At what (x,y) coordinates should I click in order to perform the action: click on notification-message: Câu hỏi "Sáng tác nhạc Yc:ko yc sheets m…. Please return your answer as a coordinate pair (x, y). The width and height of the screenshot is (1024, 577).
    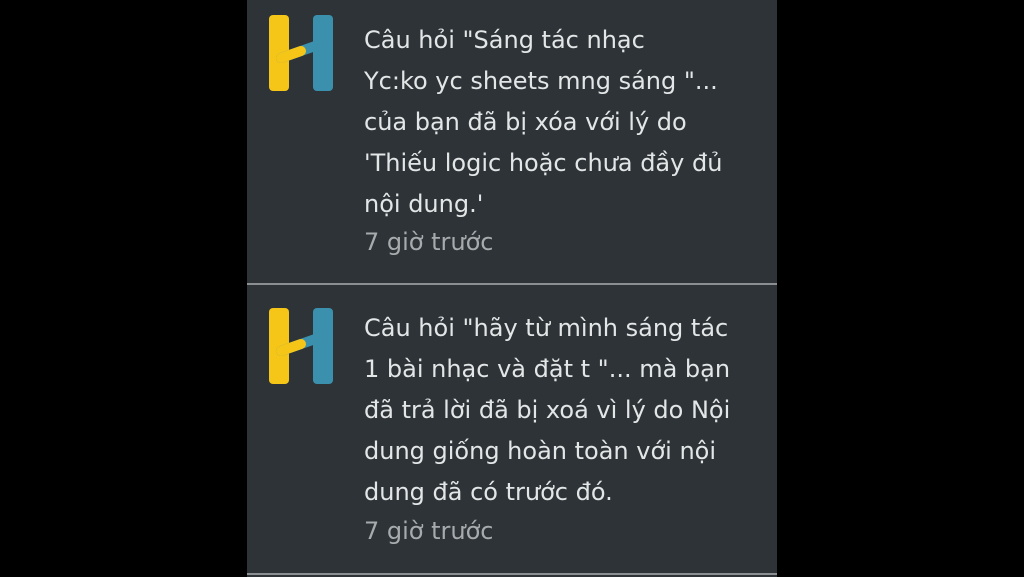
    Looking at the image, I should click on (543, 122).